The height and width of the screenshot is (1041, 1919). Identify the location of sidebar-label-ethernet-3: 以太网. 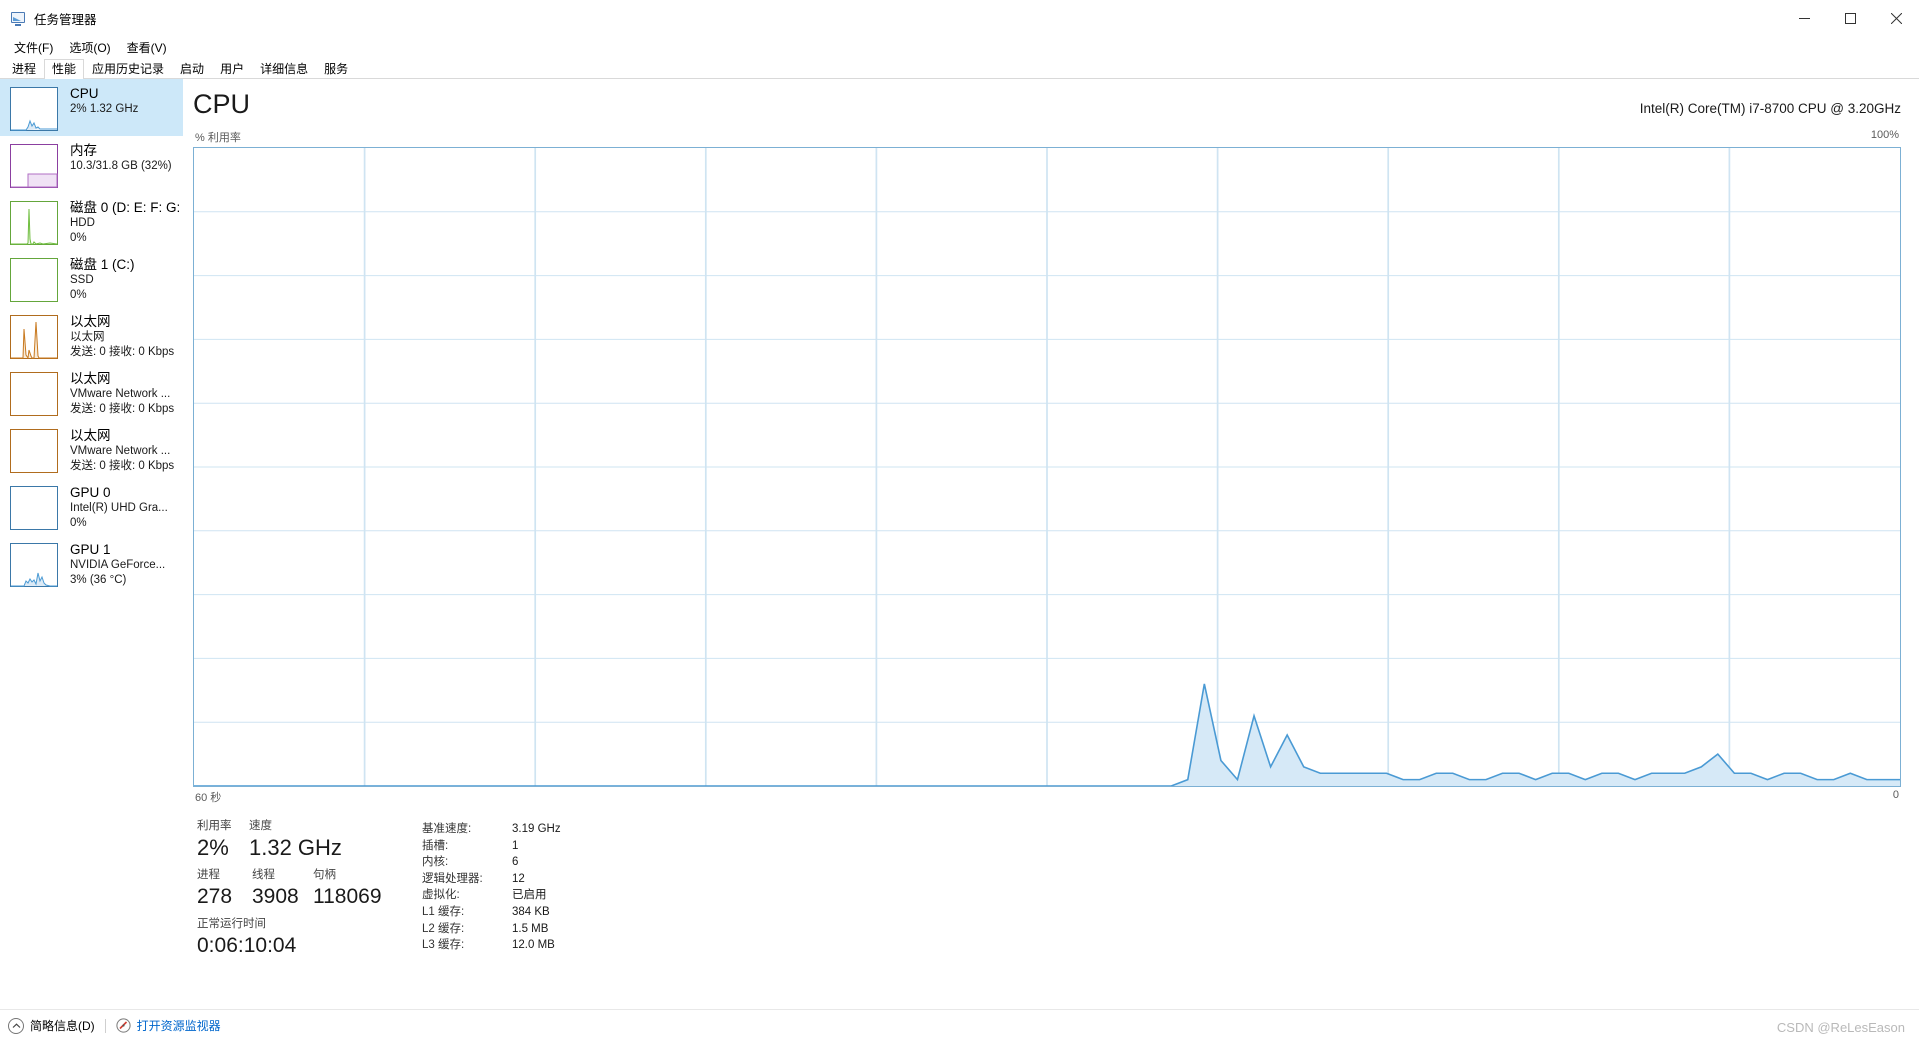
(90, 435).